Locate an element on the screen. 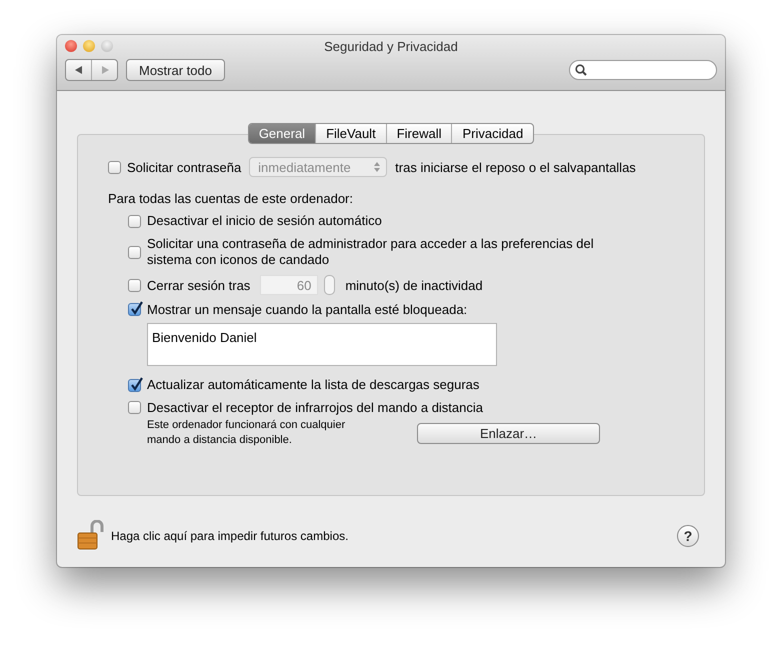 The height and width of the screenshot is (647, 782). checkbox-label: Desactivar el inicio de sesión automático is located at coordinates (265, 221).